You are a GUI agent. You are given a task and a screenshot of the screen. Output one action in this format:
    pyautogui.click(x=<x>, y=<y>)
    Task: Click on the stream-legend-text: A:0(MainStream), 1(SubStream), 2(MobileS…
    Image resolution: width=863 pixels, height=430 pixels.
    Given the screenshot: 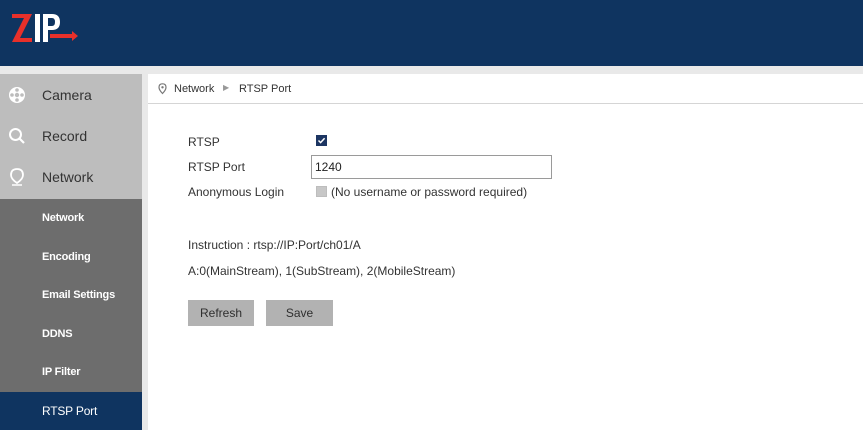 What is the action you would take?
    pyautogui.click(x=322, y=271)
    